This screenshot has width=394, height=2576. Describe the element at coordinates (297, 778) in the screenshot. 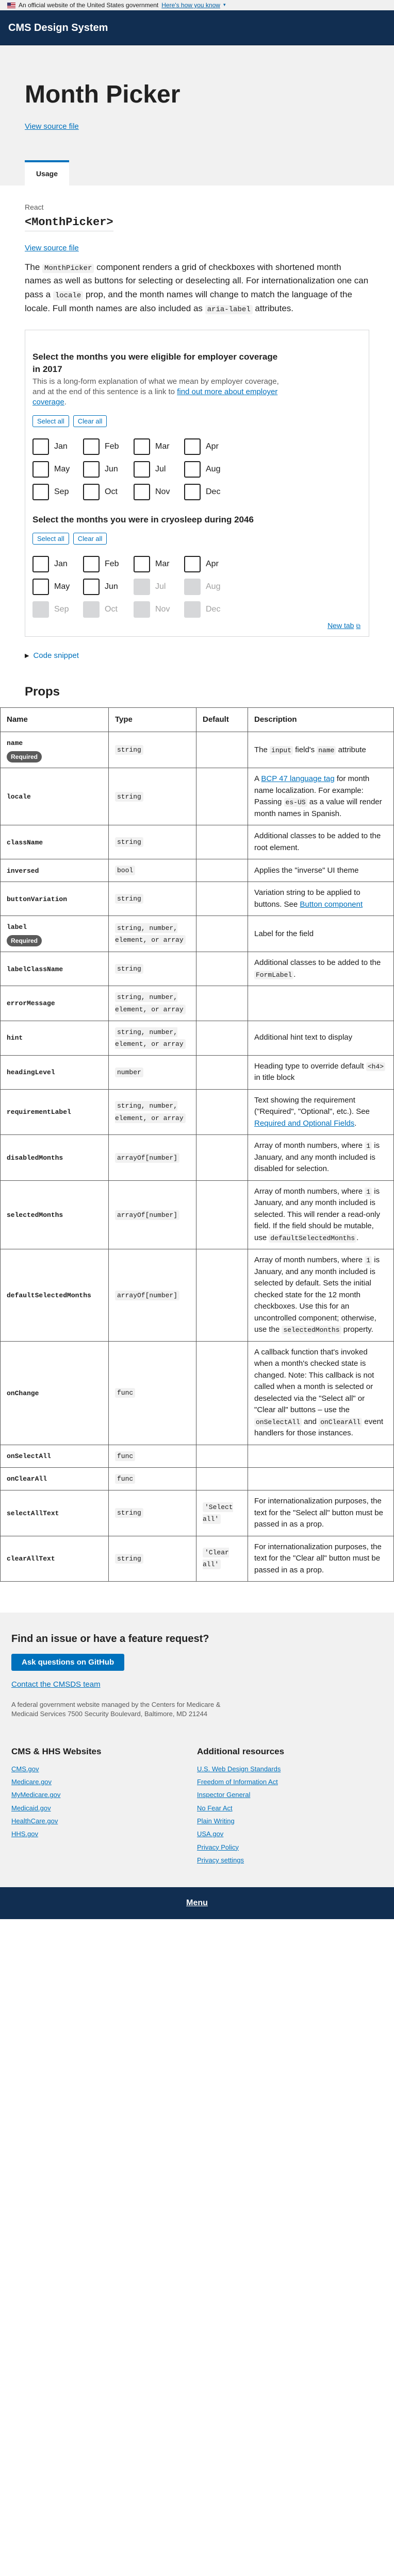

I see `description-link: BCP 47 language tag` at that location.